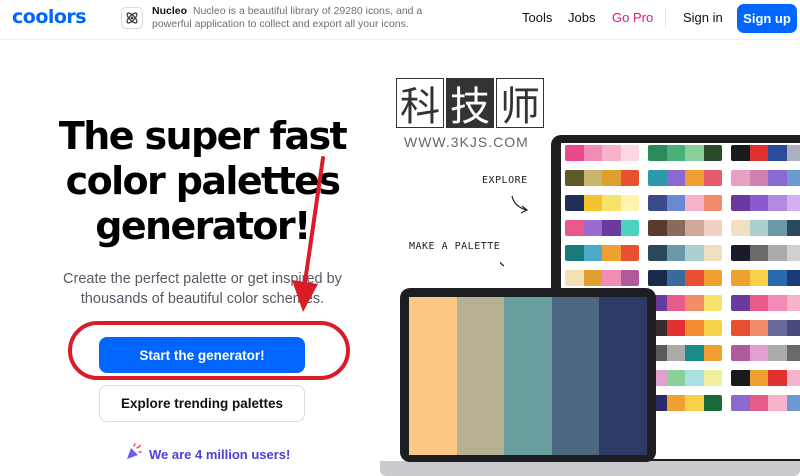 The width and height of the screenshot is (800, 476). What do you see at coordinates (514, 231) in the screenshot?
I see `doodle-arrows` at bounding box center [514, 231].